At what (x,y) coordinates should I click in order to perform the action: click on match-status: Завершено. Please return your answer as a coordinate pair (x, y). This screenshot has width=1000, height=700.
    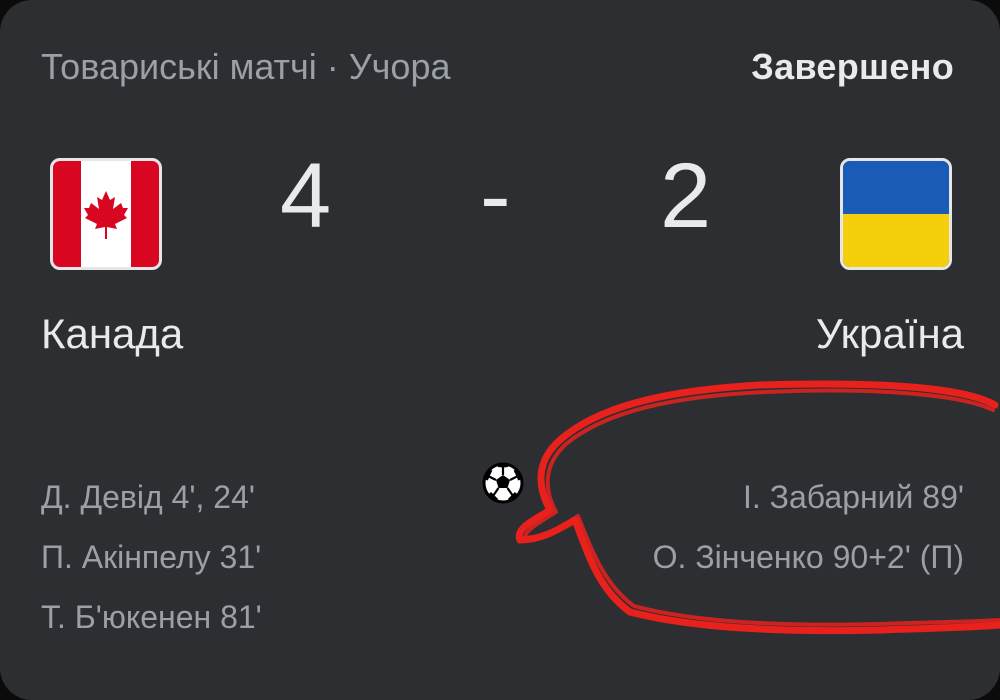
    Looking at the image, I should click on (852, 66).